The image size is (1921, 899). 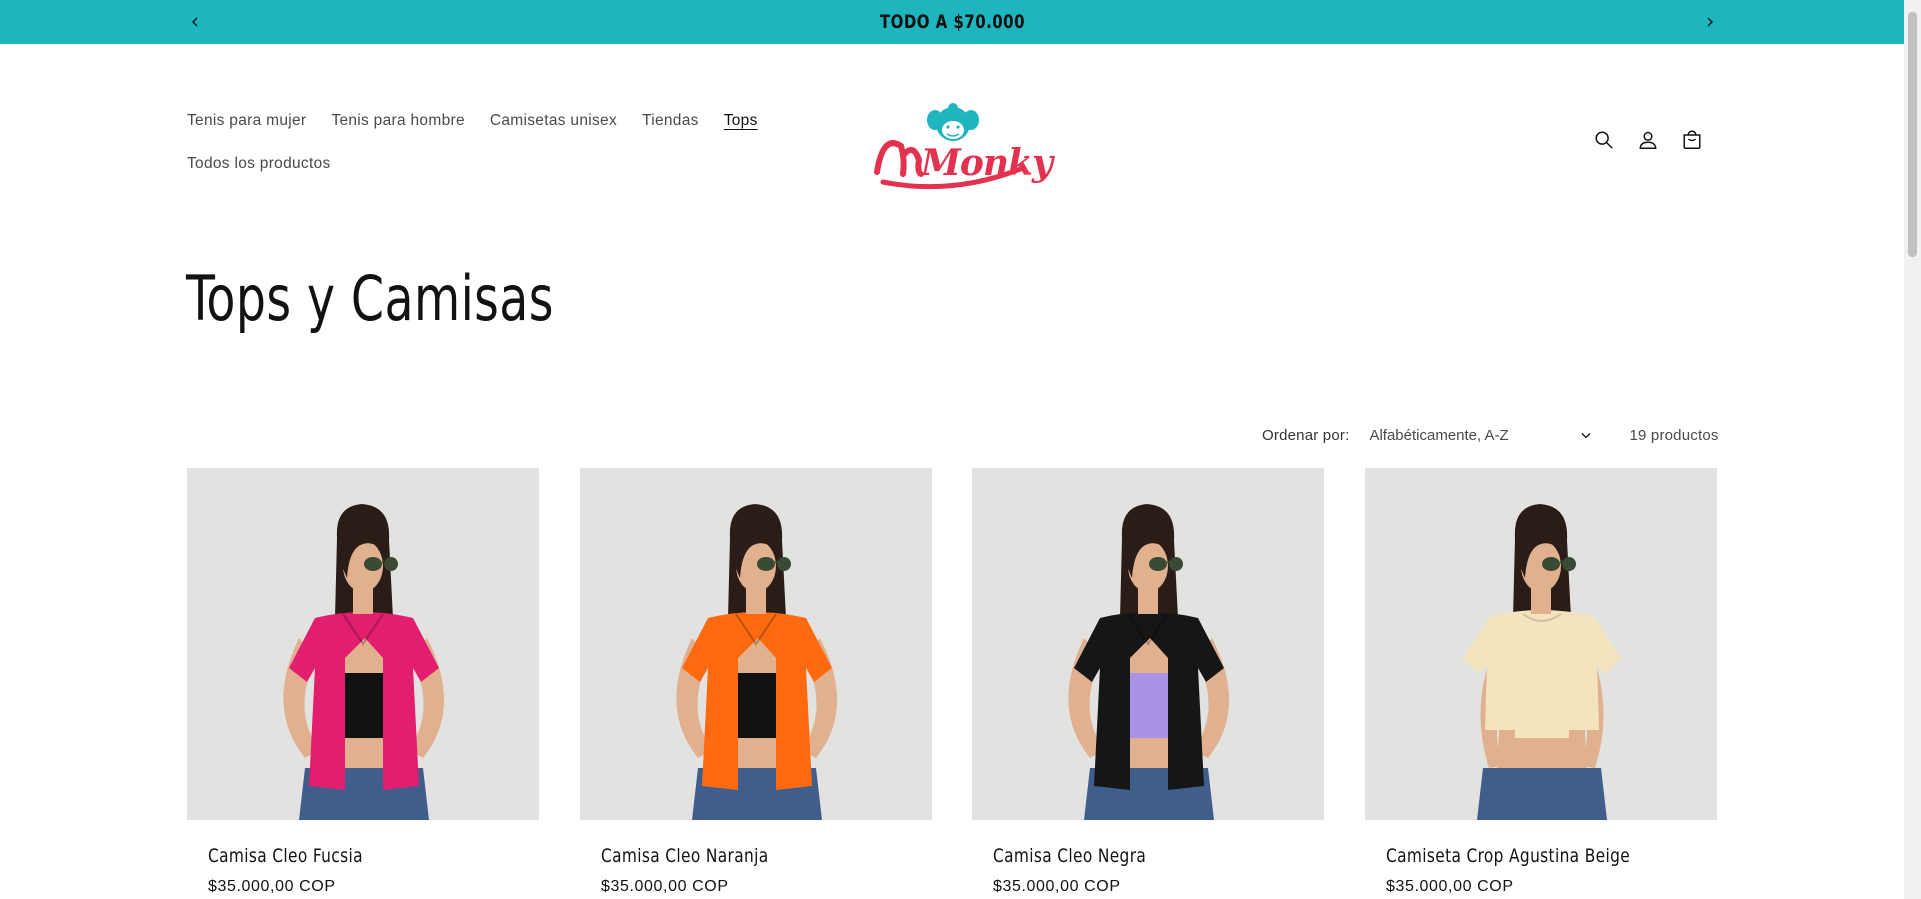 What do you see at coordinates (685, 856) in the screenshot?
I see `product-title: Camisa Cleo Naranja` at bounding box center [685, 856].